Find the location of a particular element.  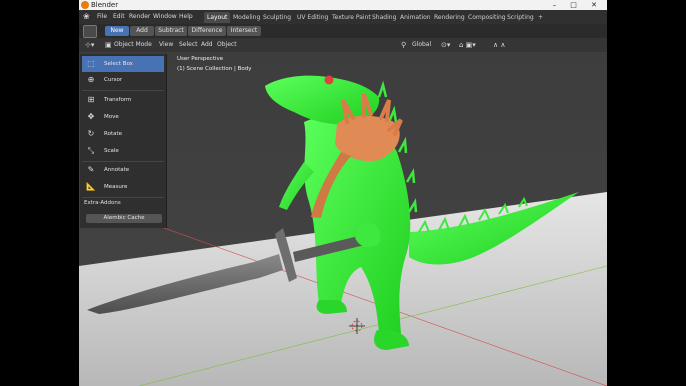

tool-cursor: ⊕ Cursor is located at coordinates (123, 80).